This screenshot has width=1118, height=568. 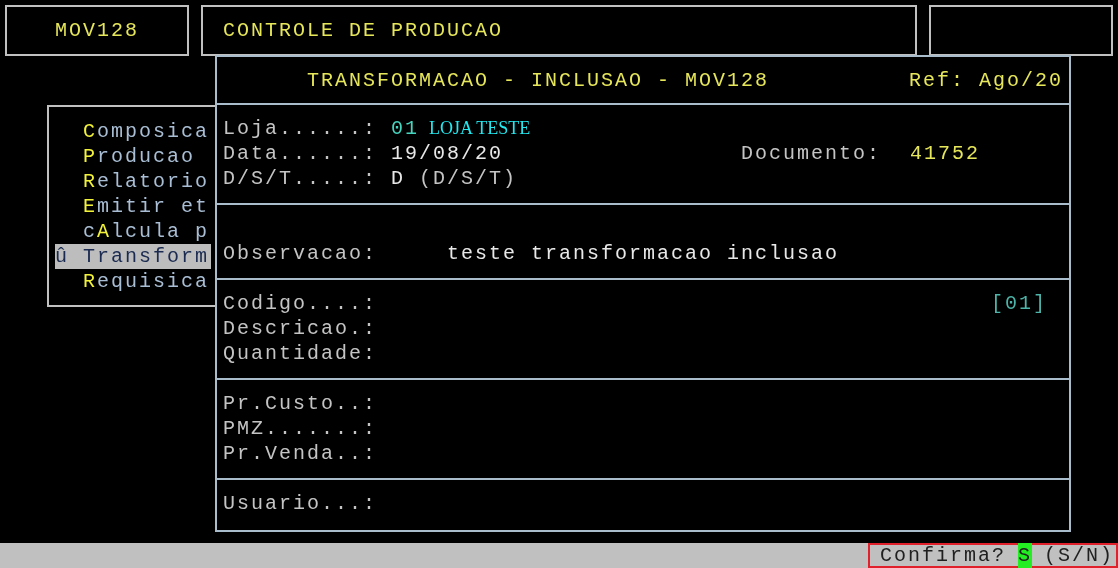 What do you see at coordinates (301, 453) in the screenshot?
I see `field-label: Pr.Venda..:` at bounding box center [301, 453].